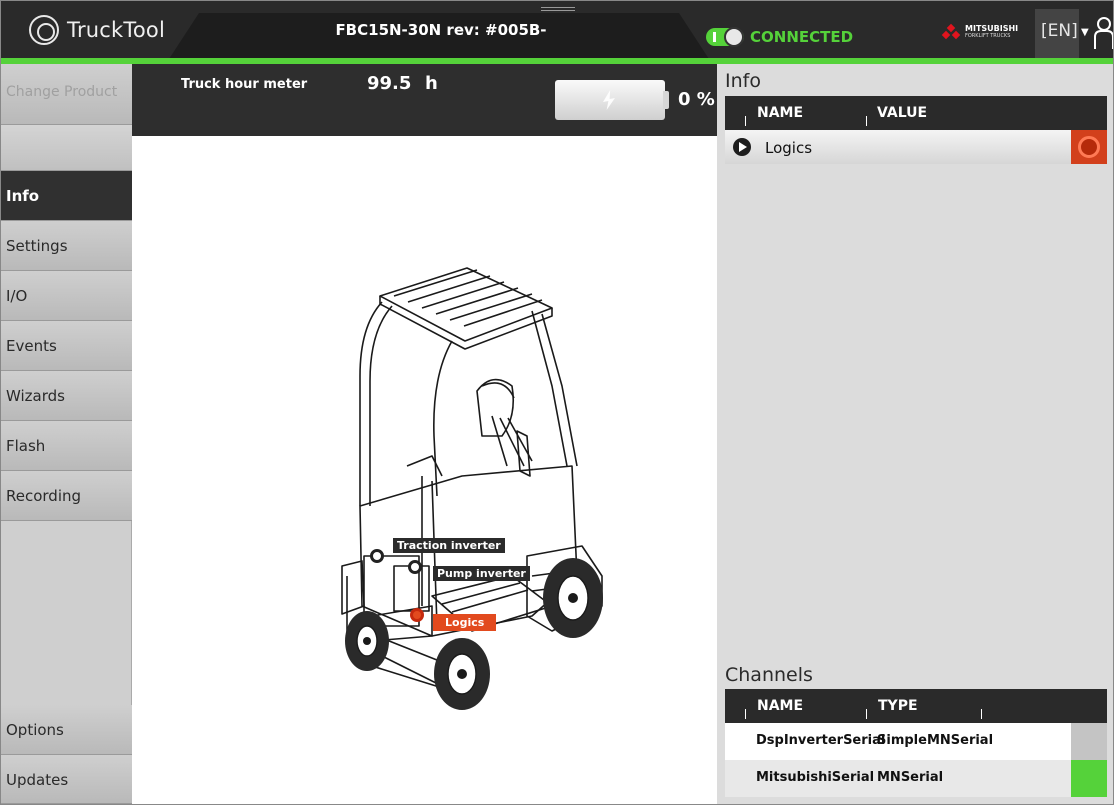  Describe the element at coordinates (1085, 32) in the screenshot. I see `chevron-down-icon: ▼` at that location.